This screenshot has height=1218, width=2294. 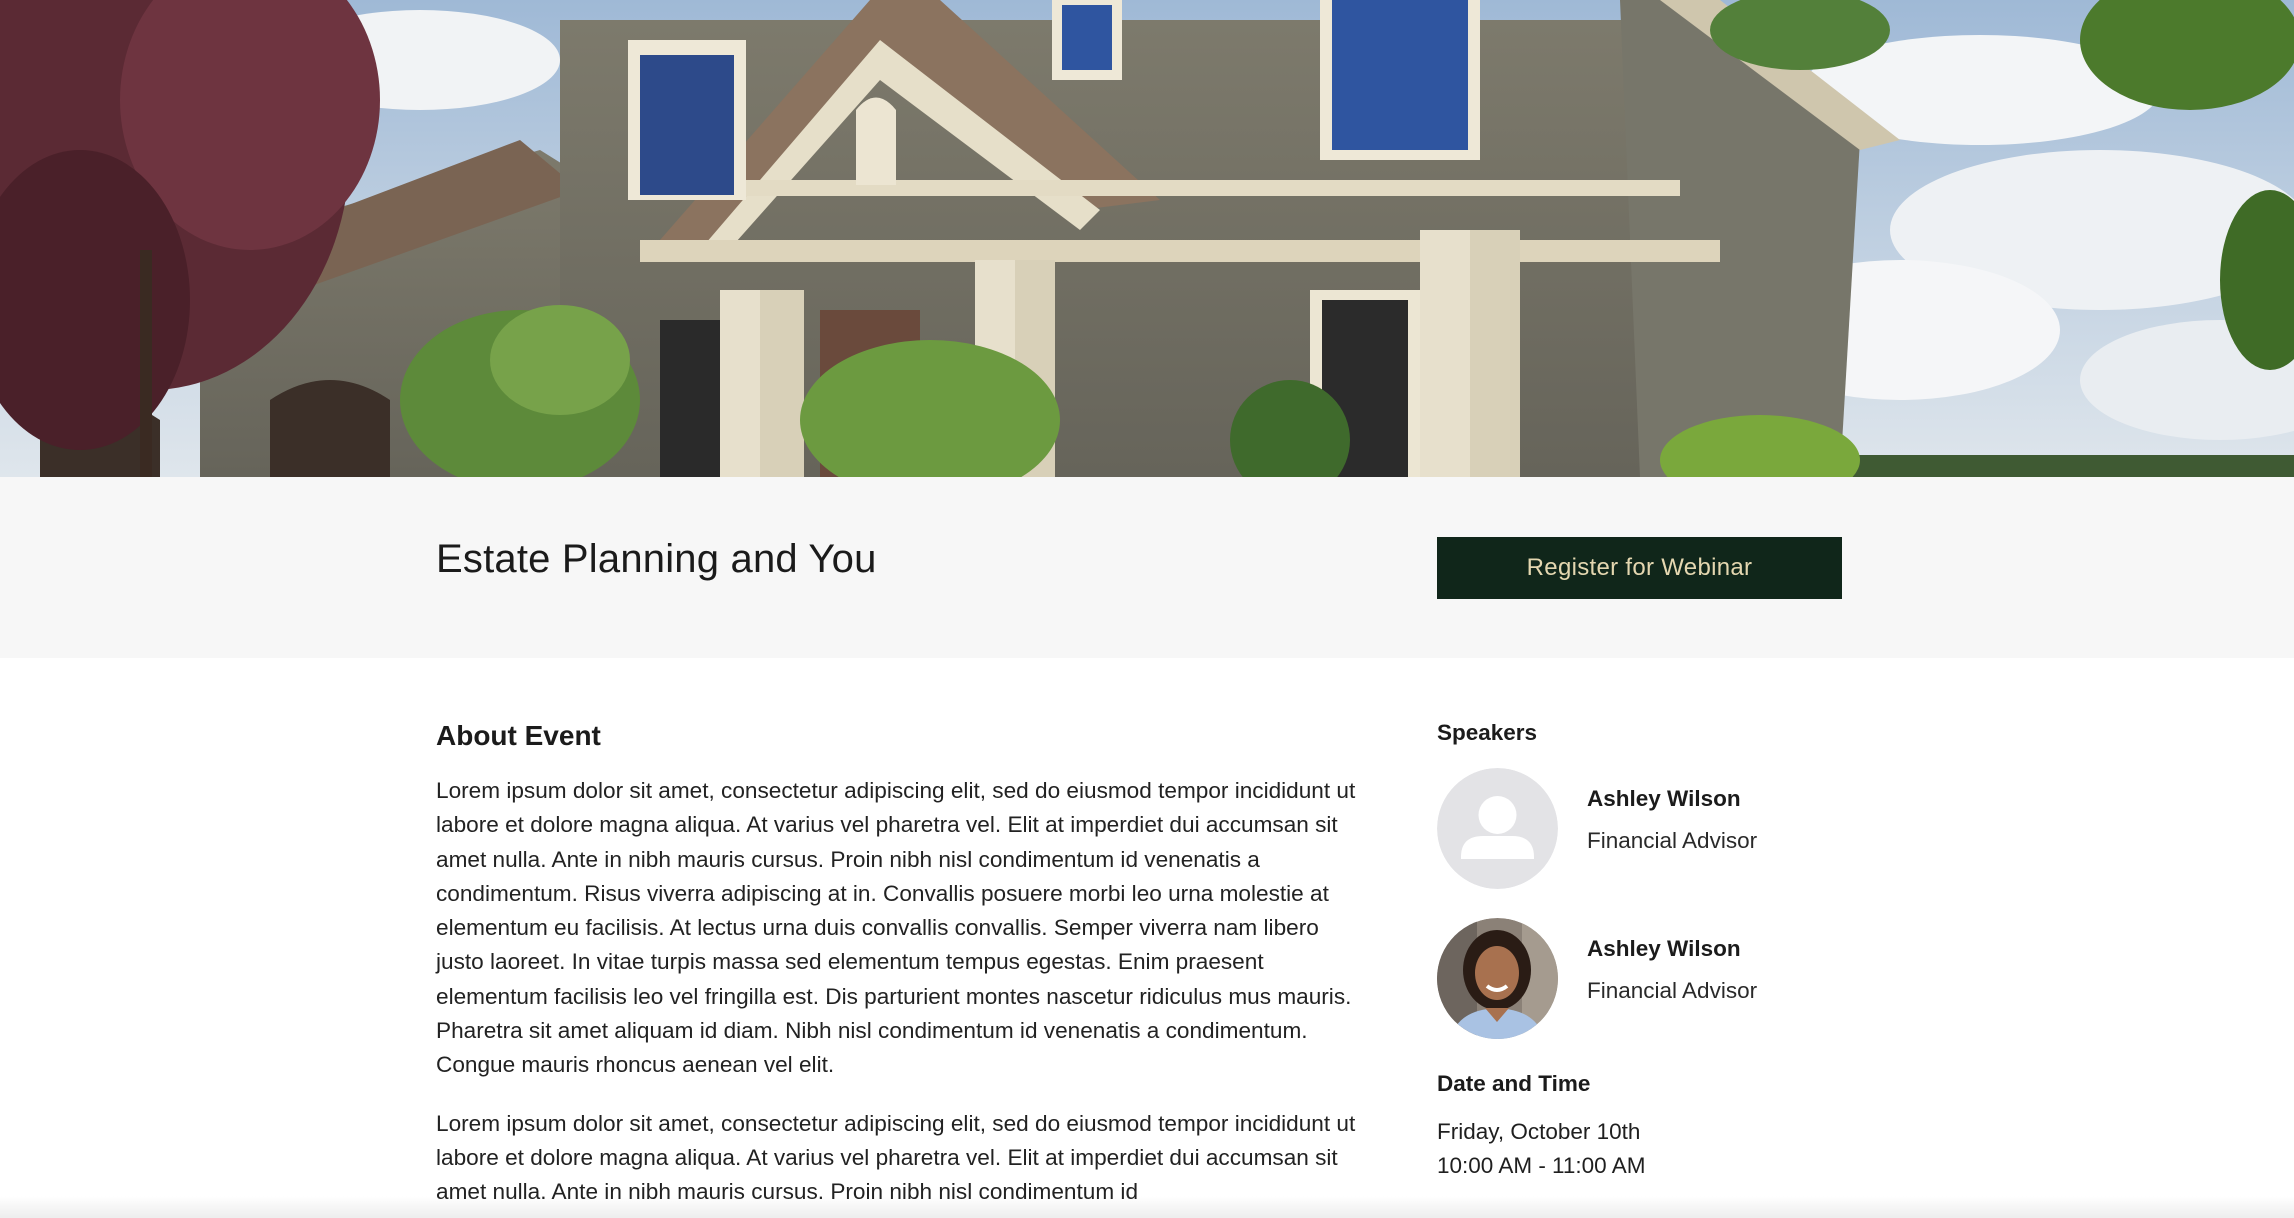 I want to click on event-sidebar: Speakers Ashley Wilson Financial Advisor, so click(x=1647, y=949).